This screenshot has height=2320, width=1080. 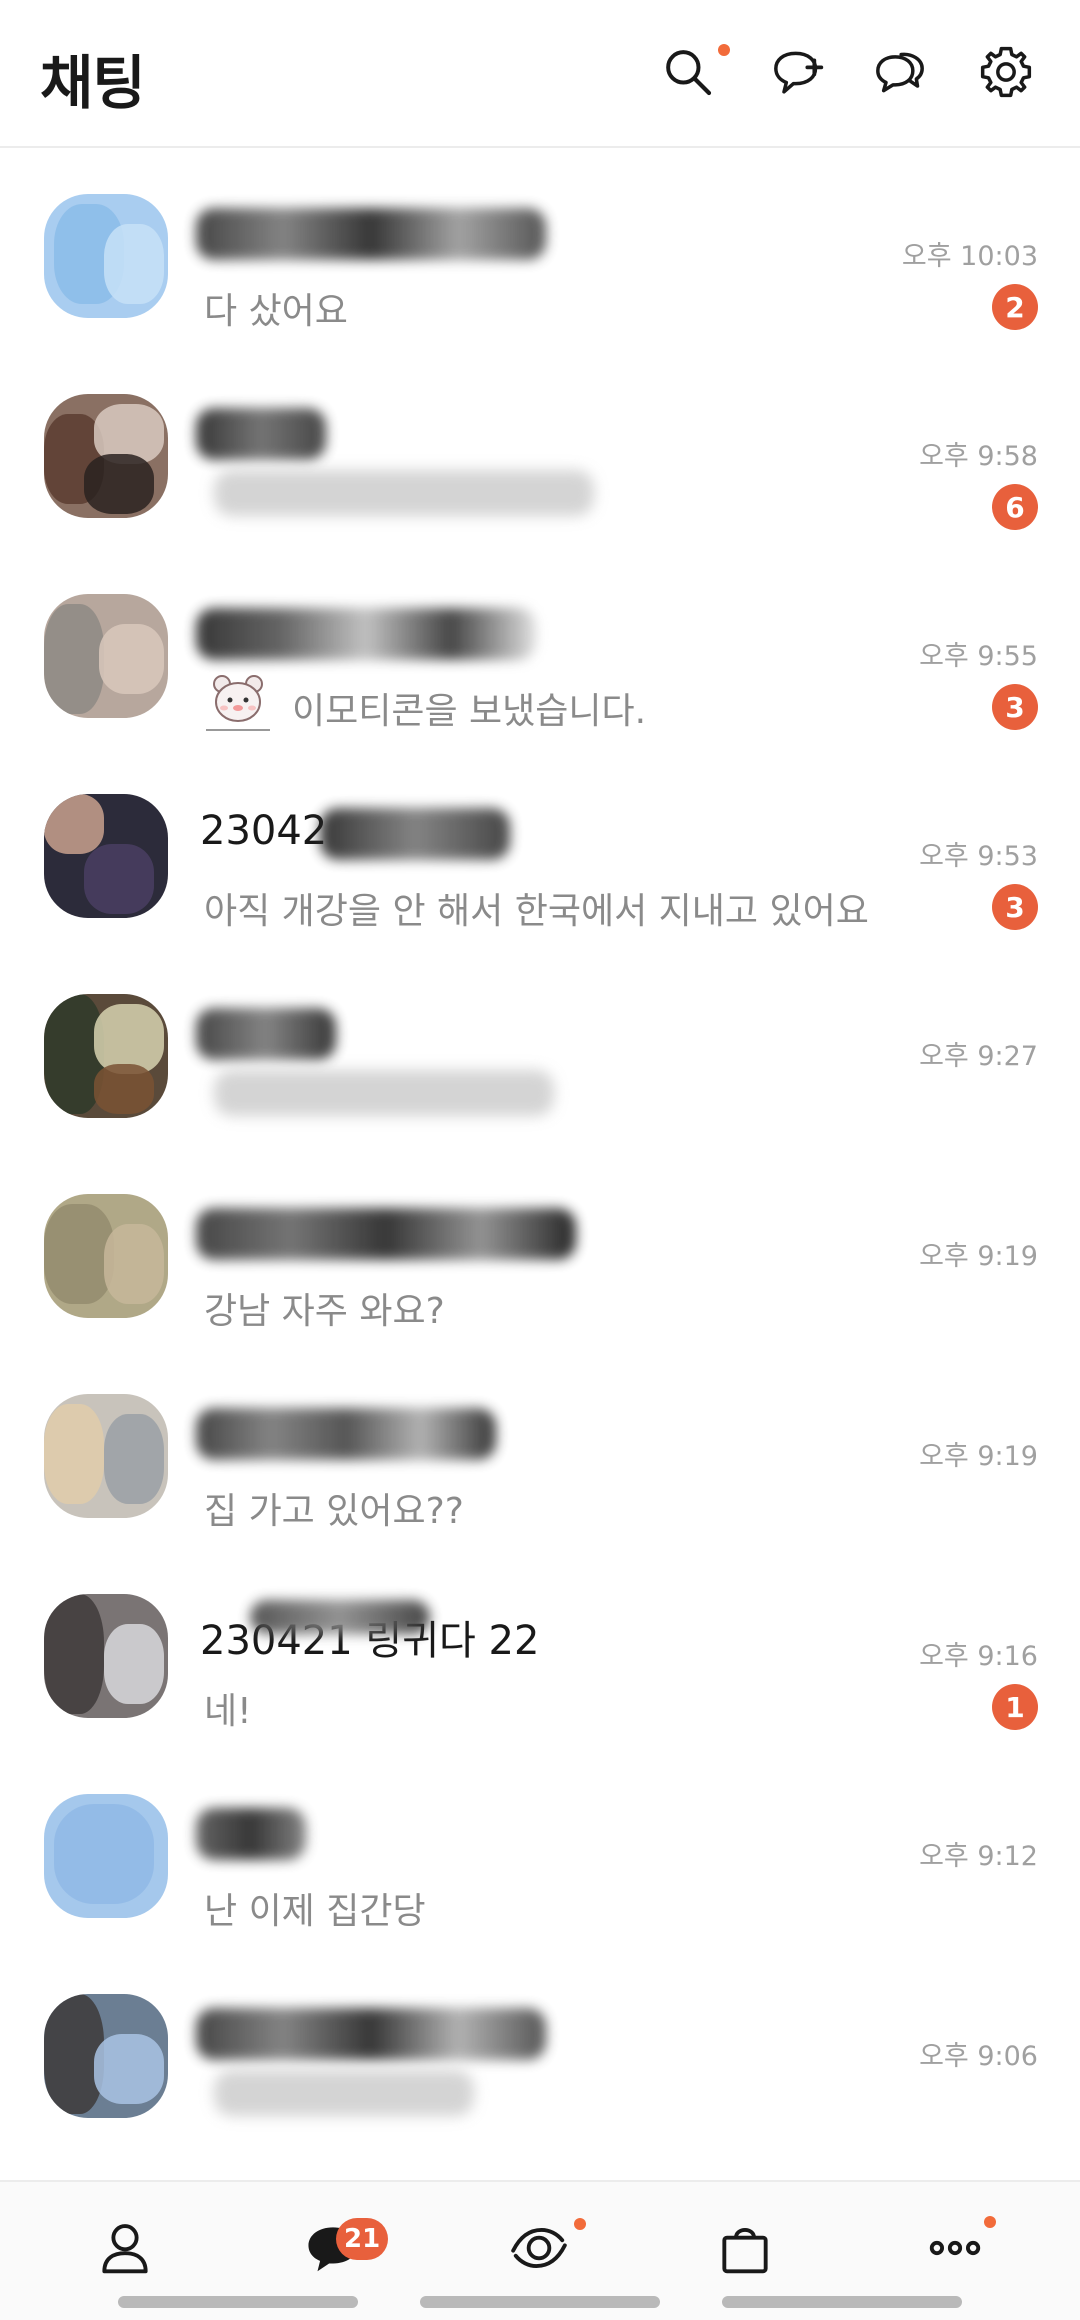 I want to click on message-preview: 난 이제 집간당, so click(x=315, y=1911).